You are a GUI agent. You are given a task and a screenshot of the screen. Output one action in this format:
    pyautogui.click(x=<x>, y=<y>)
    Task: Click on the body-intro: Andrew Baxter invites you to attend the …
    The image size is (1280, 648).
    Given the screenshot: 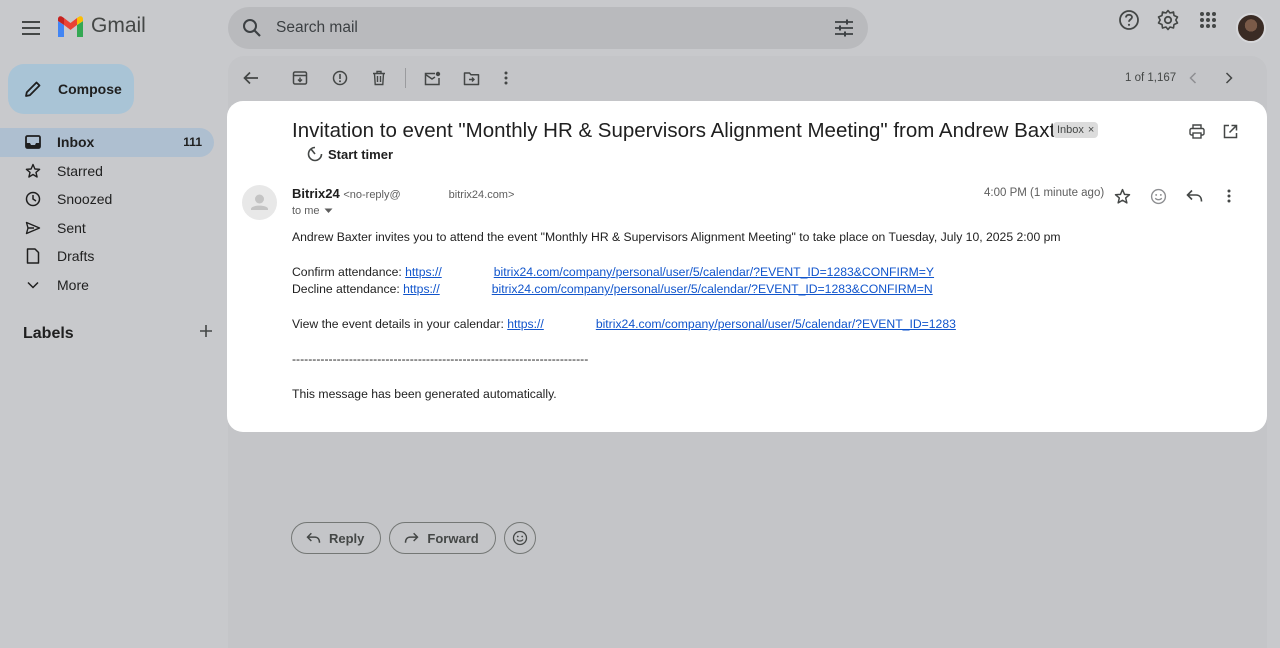 What is the action you would take?
    pyautogui.click(x=676, y=237)
    